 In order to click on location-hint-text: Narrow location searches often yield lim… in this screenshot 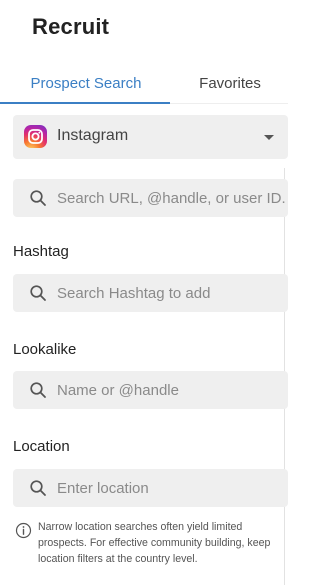, I will do `click(154, 543)`.